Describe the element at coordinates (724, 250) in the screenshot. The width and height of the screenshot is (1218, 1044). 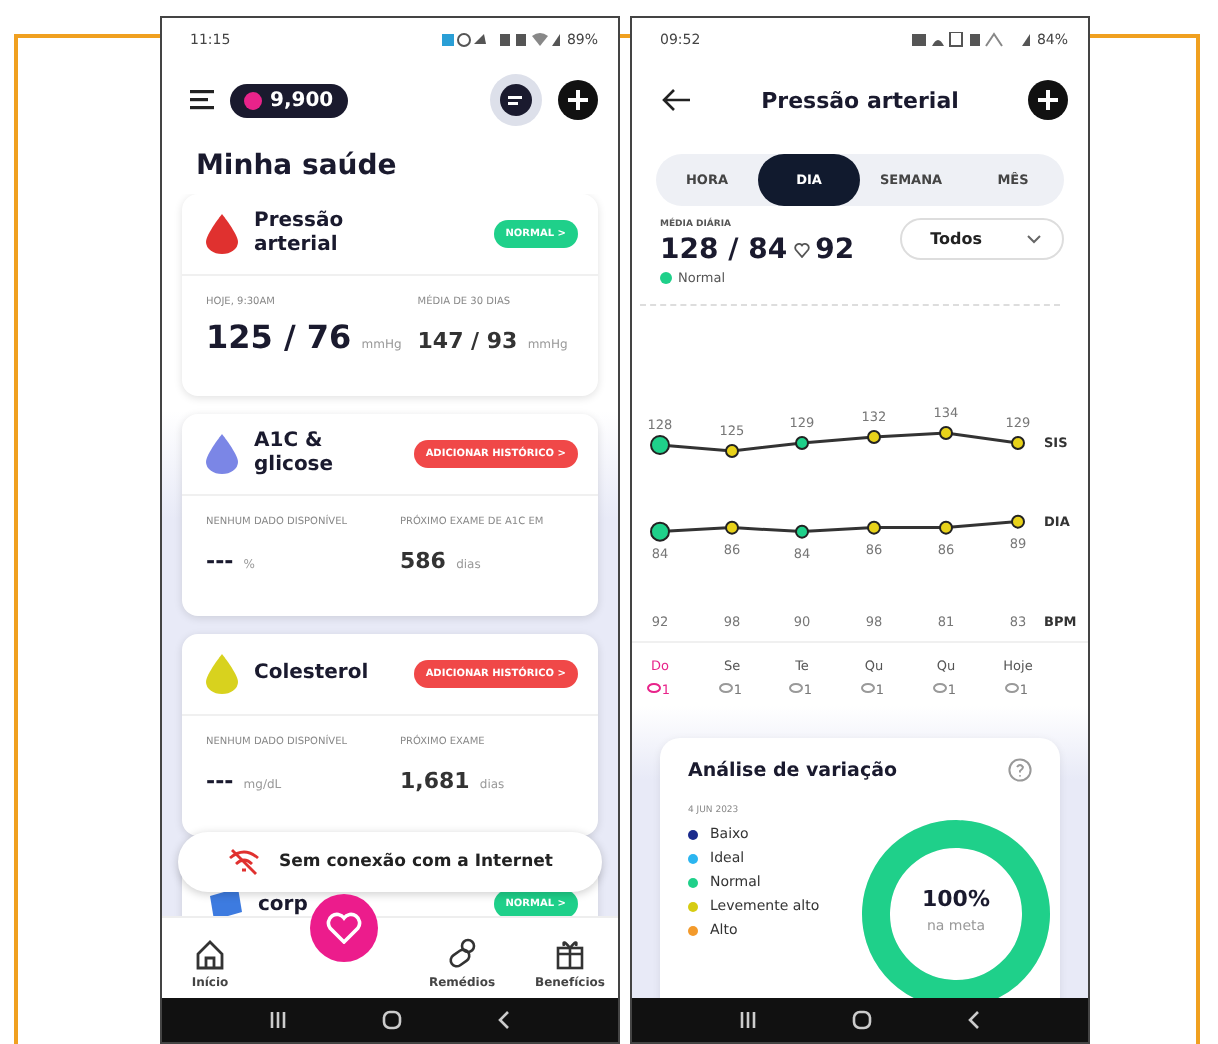
I see `bp-average: 128 / 84` at that location.